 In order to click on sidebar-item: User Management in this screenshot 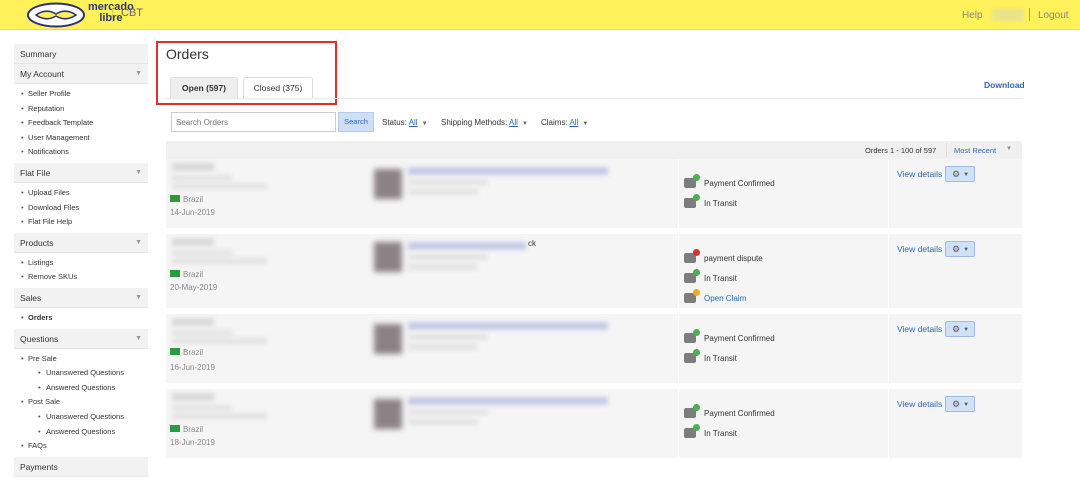, I will do `click(84, 138)`.